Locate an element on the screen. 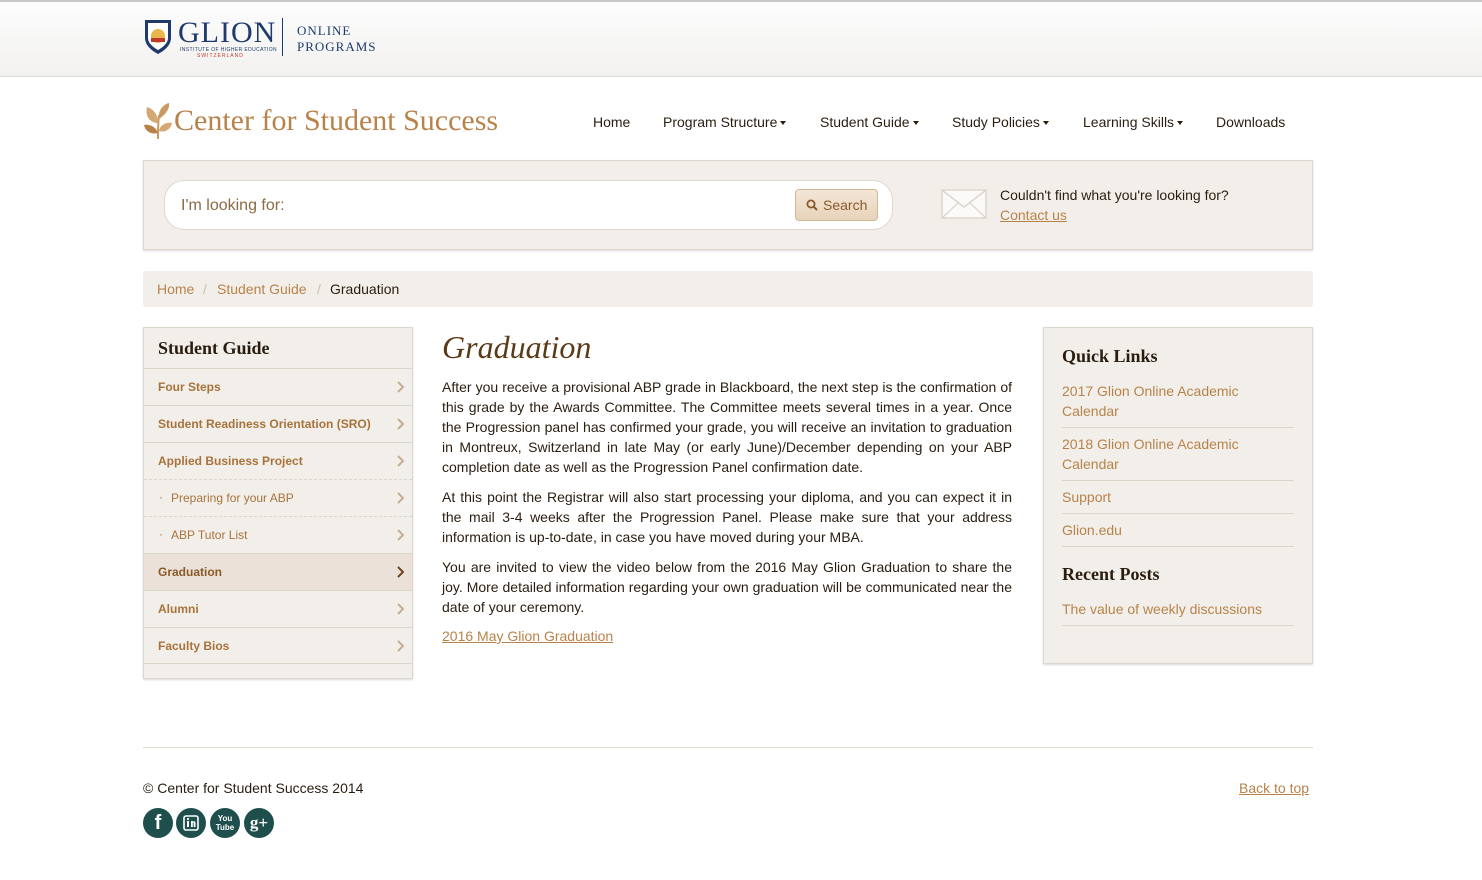 Image resolution: width=1482 pixels, height=880 pixels. nav-home-label: Home is located at coordinates (612, 122).